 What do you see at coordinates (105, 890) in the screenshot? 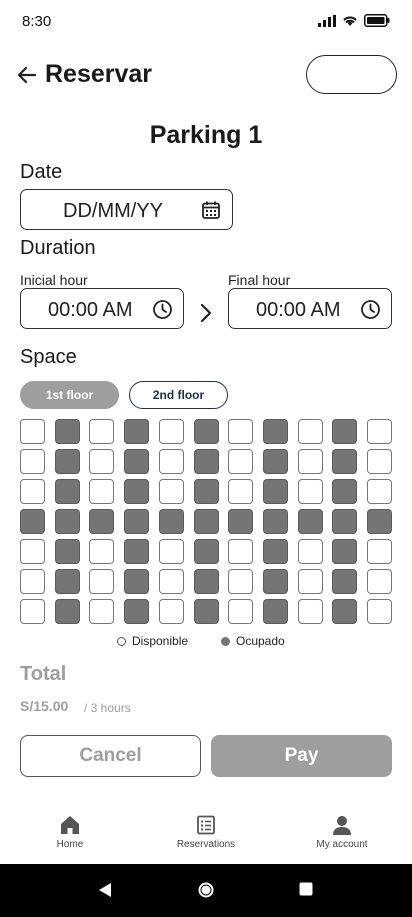
I see `back-triangle-icon` at bounding box center [105, 890].